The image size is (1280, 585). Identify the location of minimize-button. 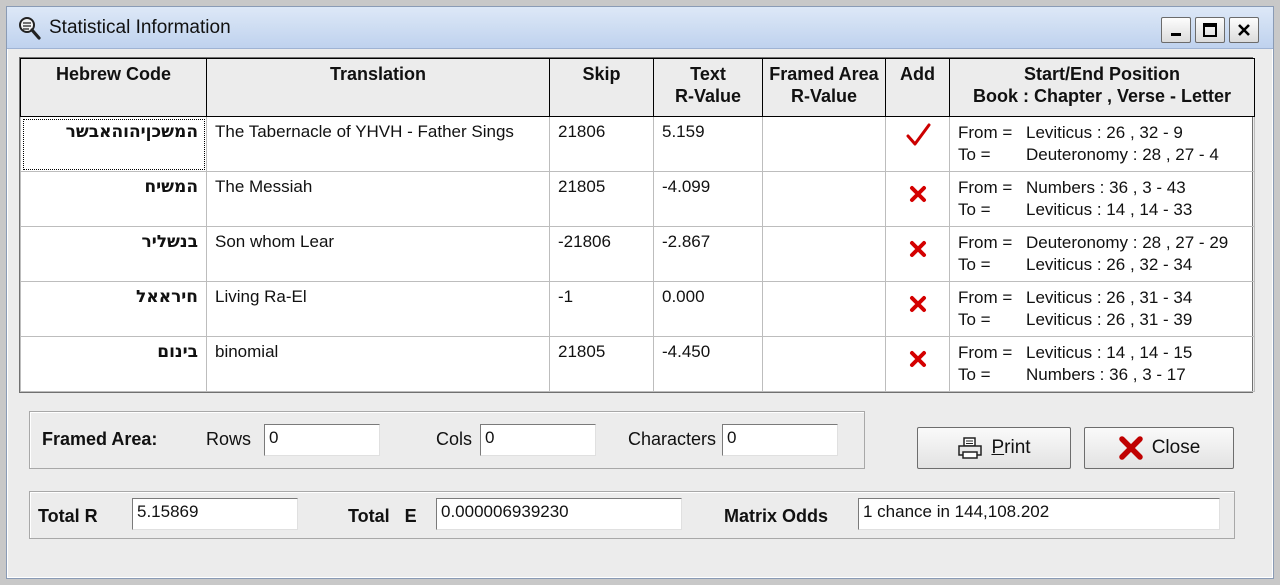
(1176, 30).